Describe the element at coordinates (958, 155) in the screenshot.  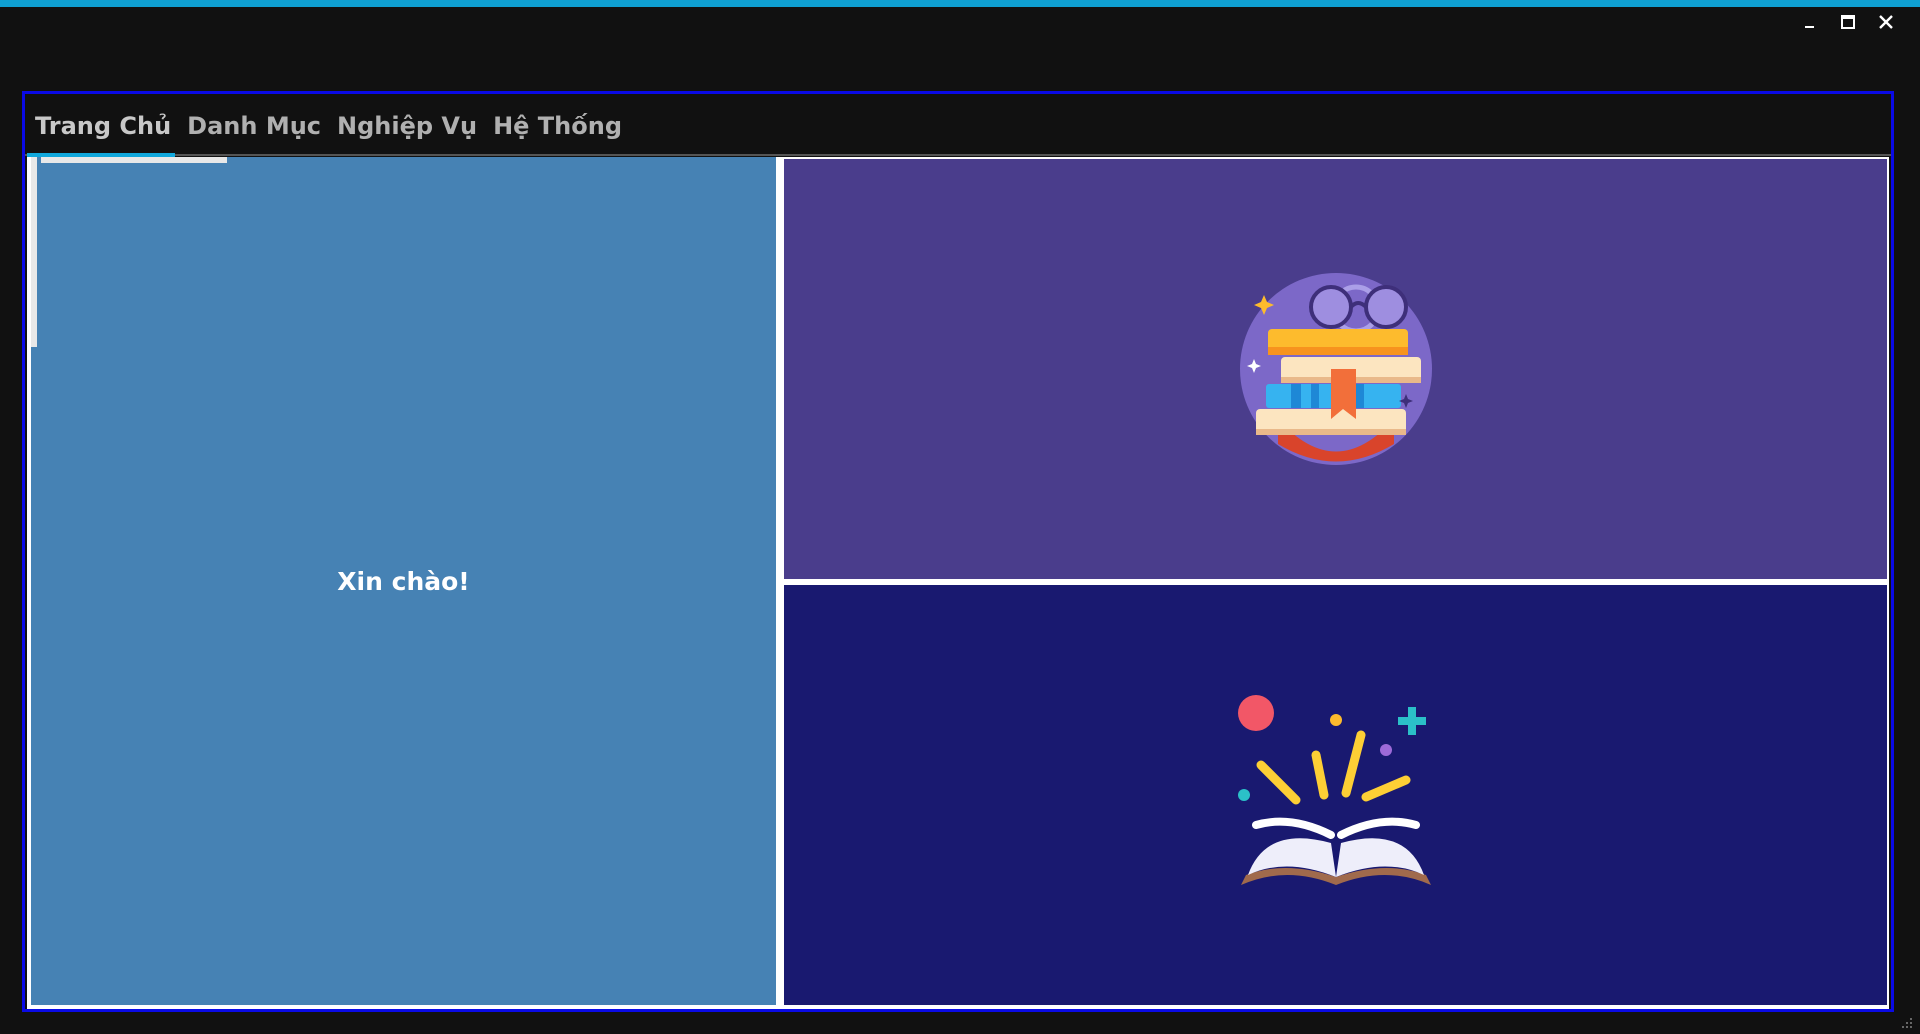
I see `tab-strip-divider` at that location.